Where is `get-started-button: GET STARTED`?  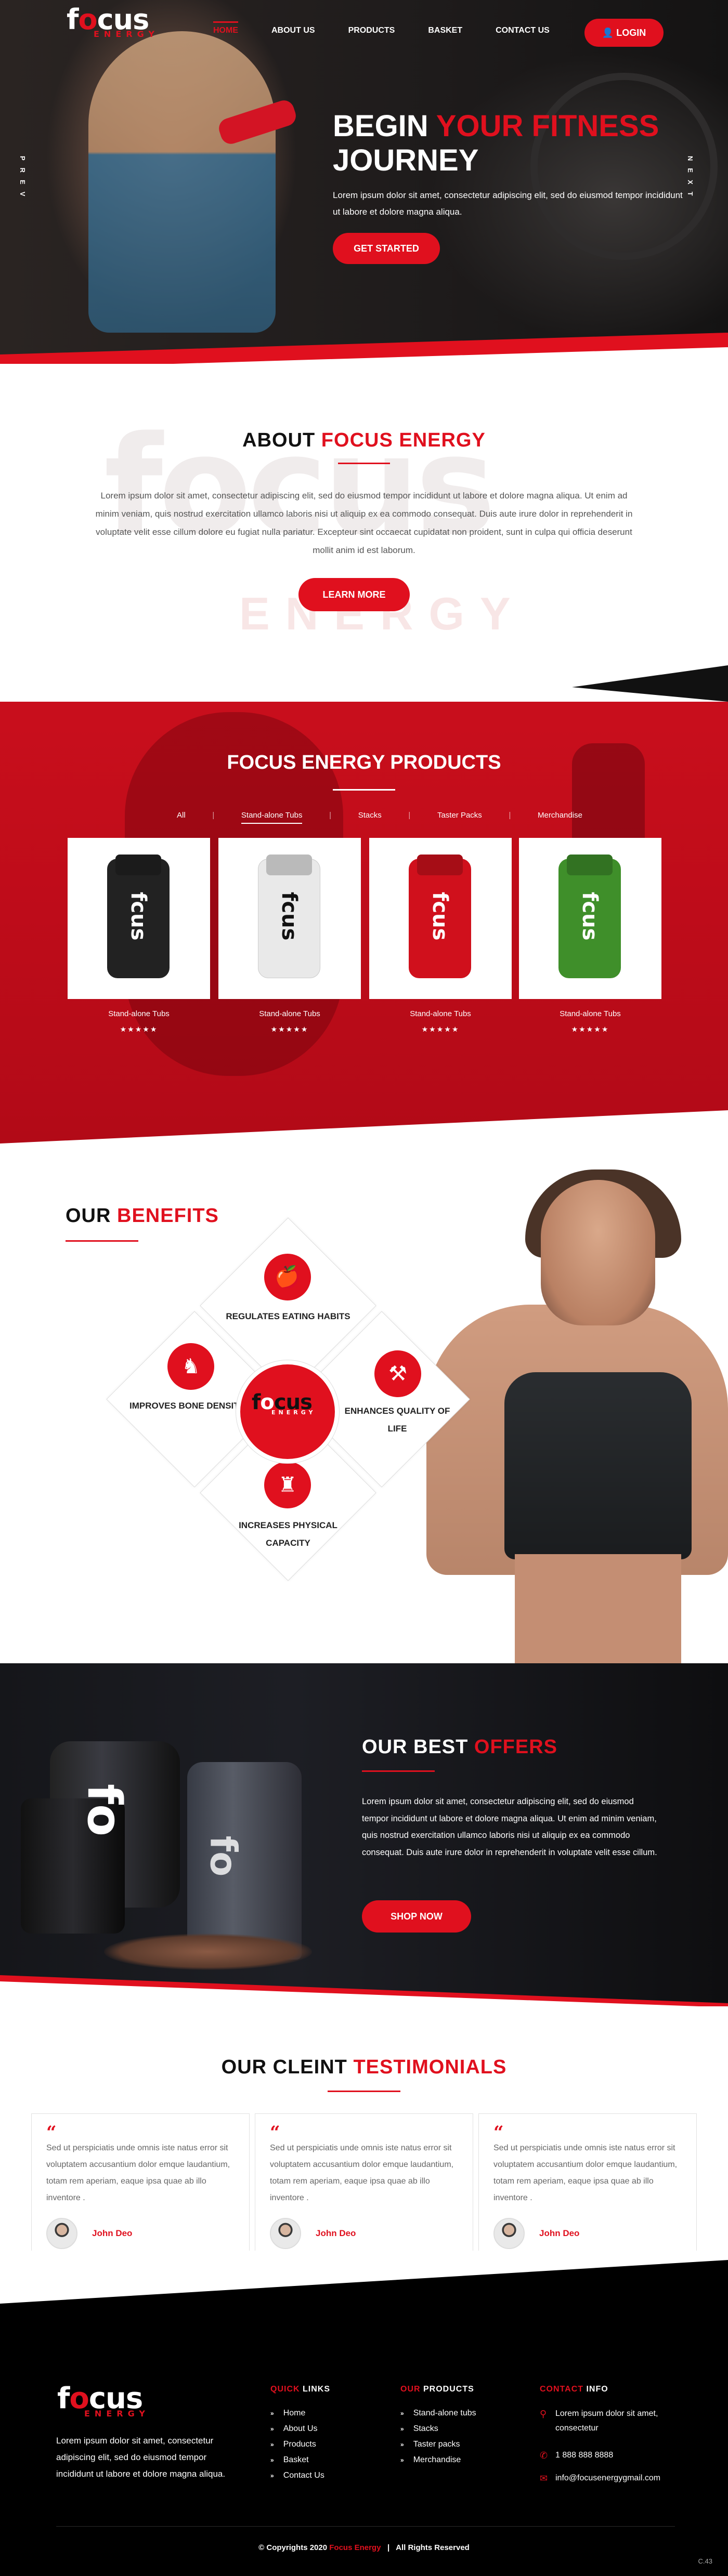
get-started-button: GET STARTED is located at coordinates (387, 249).